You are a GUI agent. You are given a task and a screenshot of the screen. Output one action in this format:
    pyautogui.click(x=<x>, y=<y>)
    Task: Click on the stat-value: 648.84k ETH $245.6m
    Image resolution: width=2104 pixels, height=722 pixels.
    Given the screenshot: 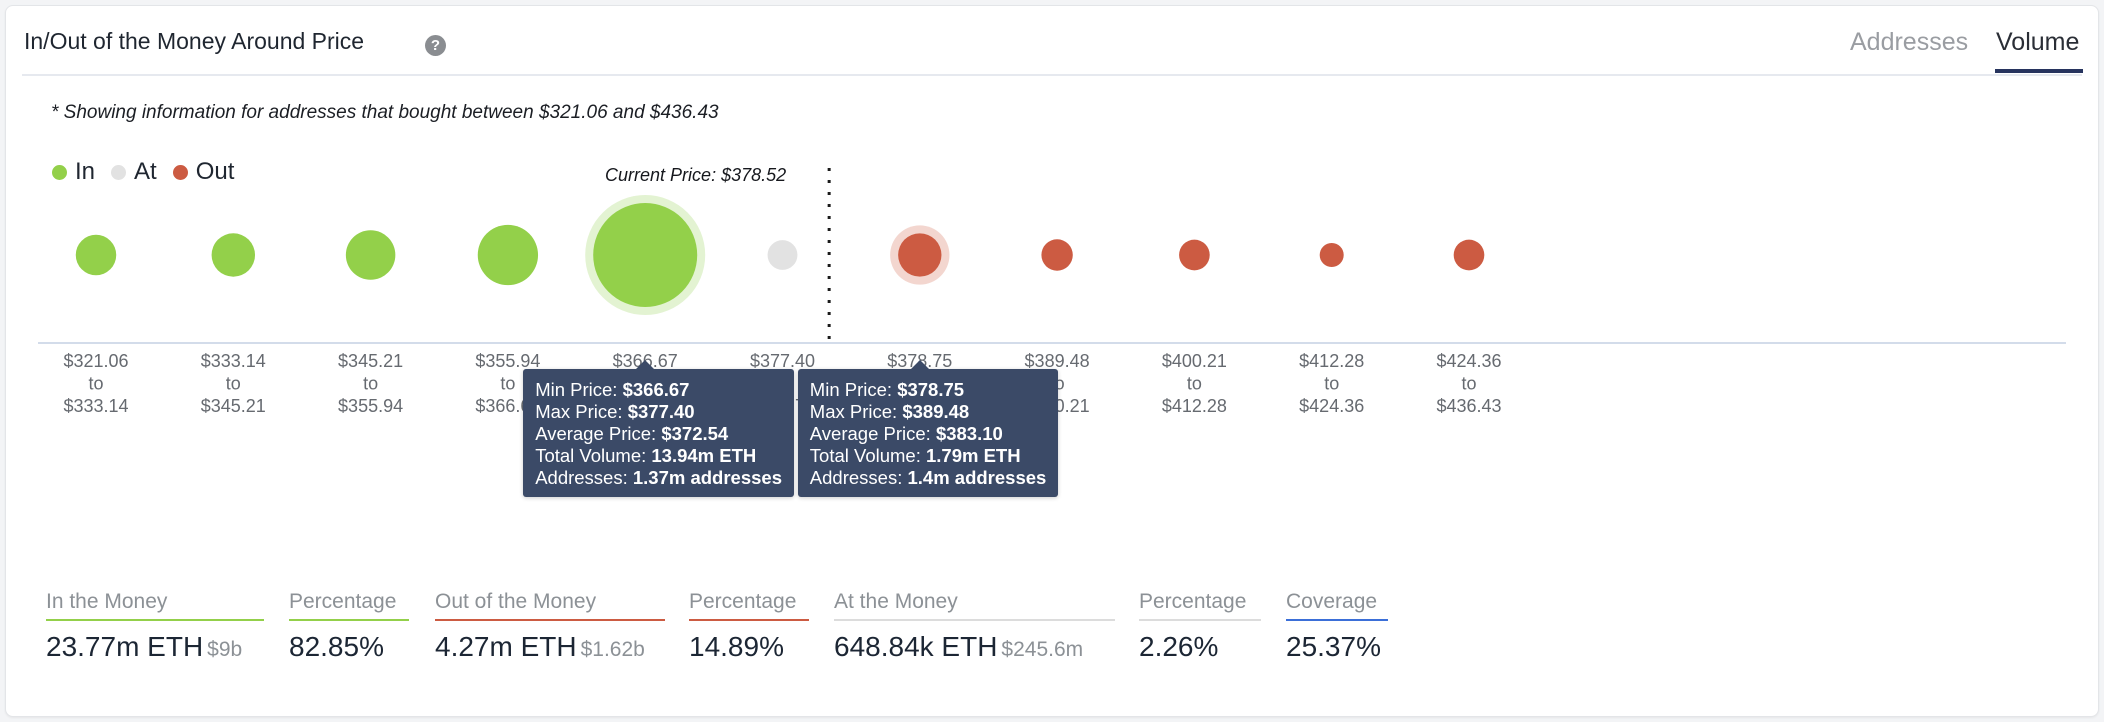 What is the action you would take?
    pyautogui.click(x=974, y=647)
    